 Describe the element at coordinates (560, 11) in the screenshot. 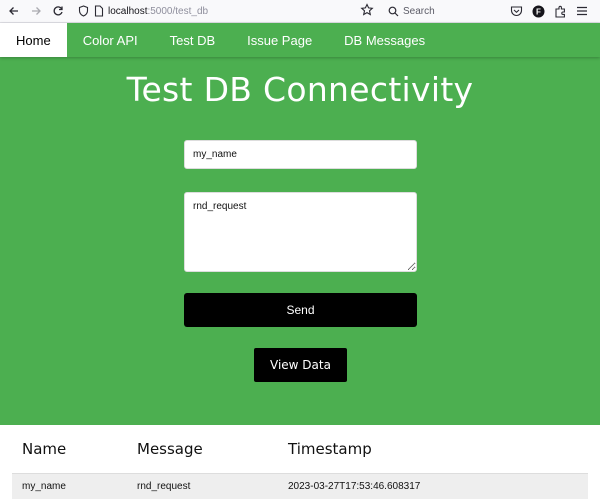

I see `extensions-icon` at that location.